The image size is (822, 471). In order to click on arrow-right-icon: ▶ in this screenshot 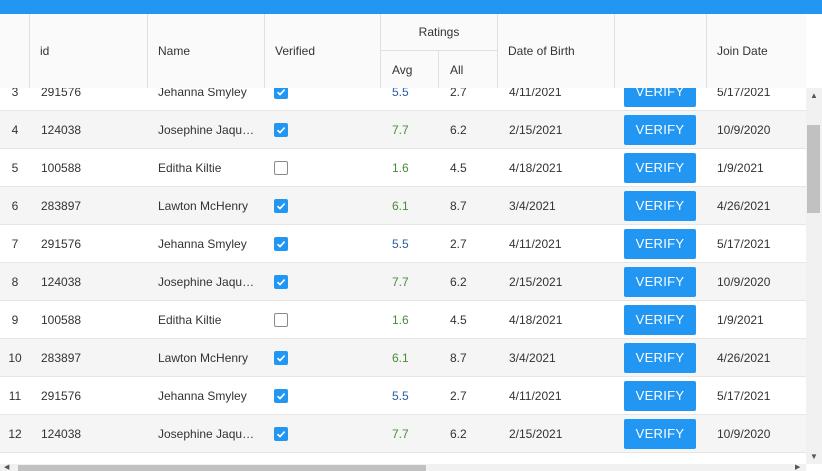, I will do `click(797, 467)`.